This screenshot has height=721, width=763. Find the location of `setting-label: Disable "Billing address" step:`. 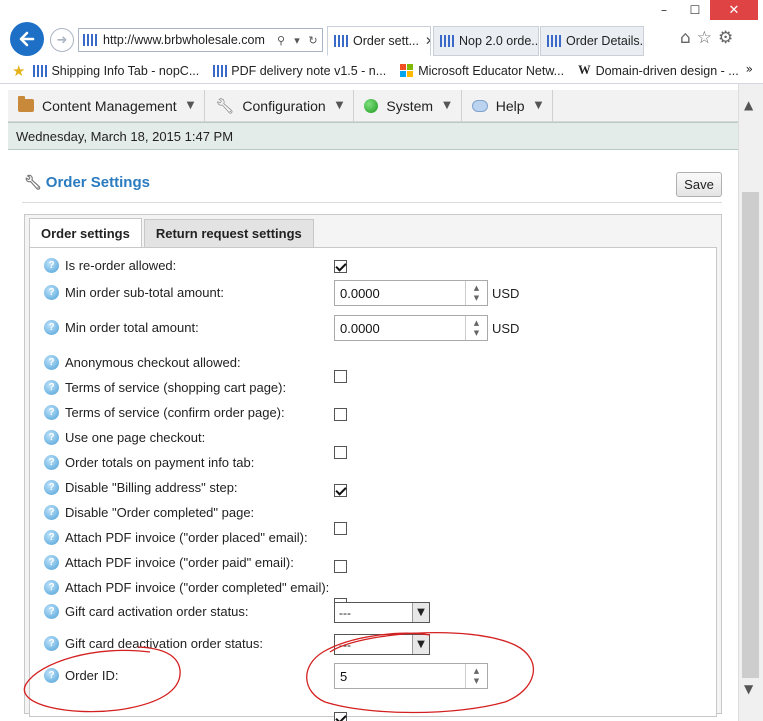

setting-label: Disable "Billing address" step: is located at coordinates (151, 487).